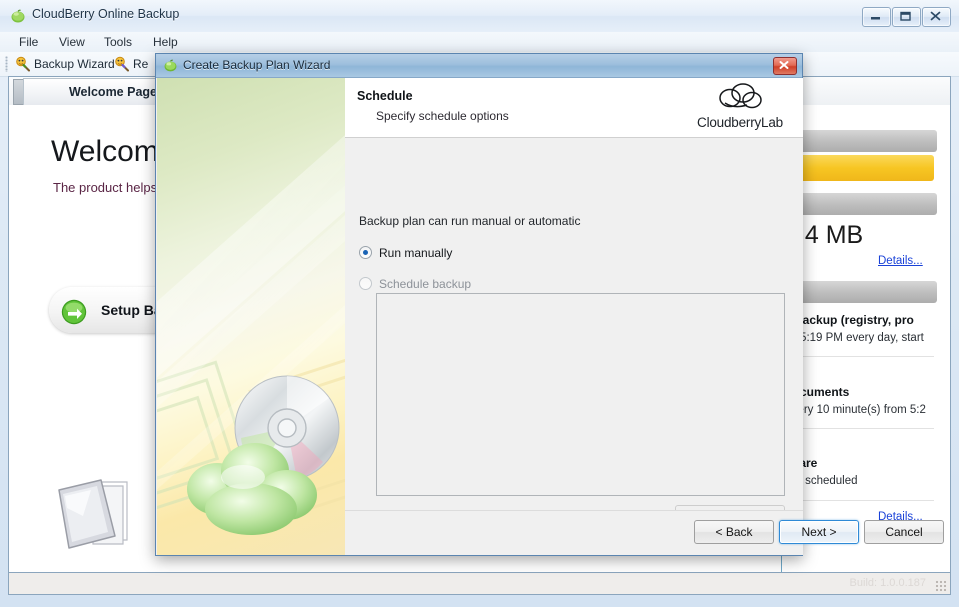  Describe the element at coordinates (859, 141) in the screenshot. I see `panel-header-bar-top` at that location.